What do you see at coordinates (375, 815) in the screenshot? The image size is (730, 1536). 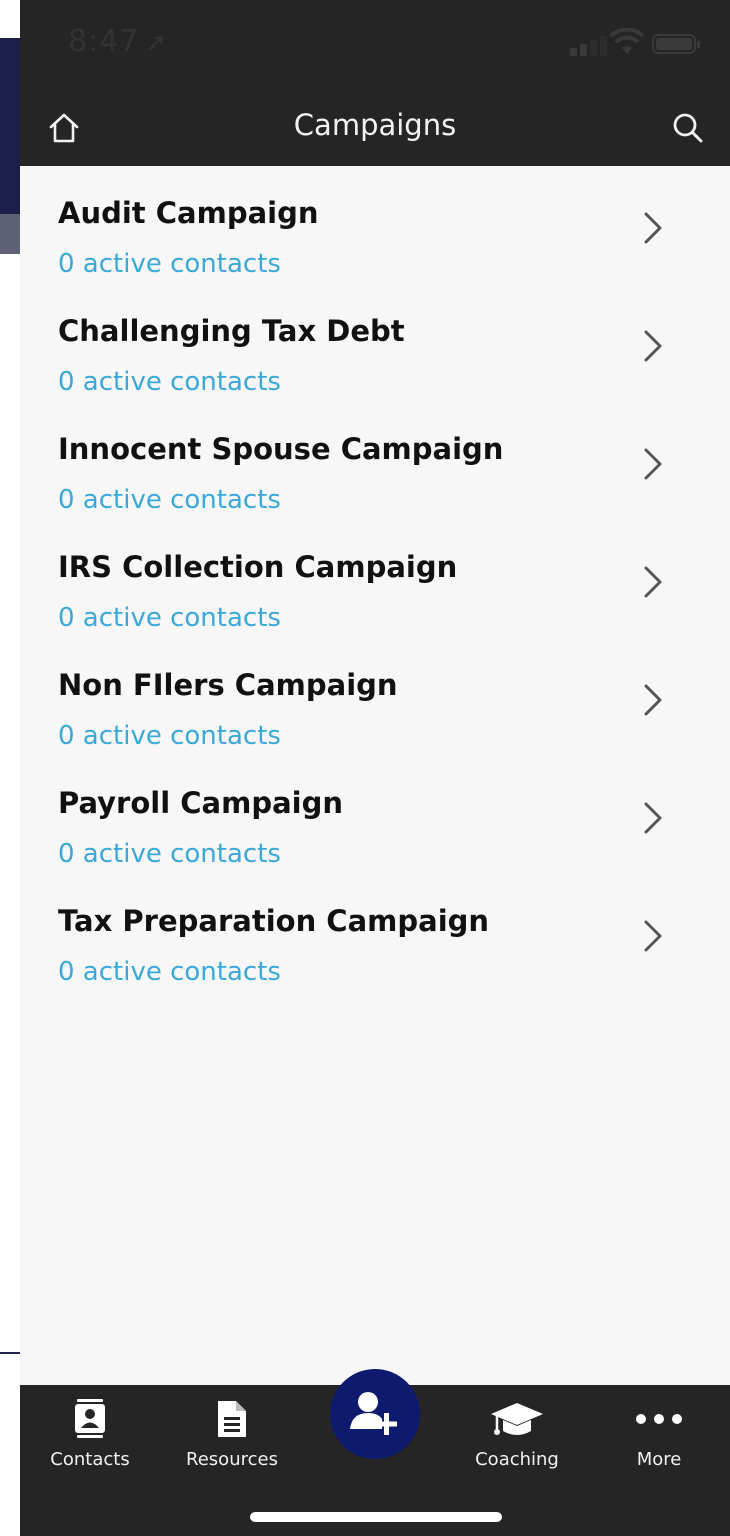 I see `campaign-row: Payroll Campaign 0 active contacts` at bounding box center [375, 815].